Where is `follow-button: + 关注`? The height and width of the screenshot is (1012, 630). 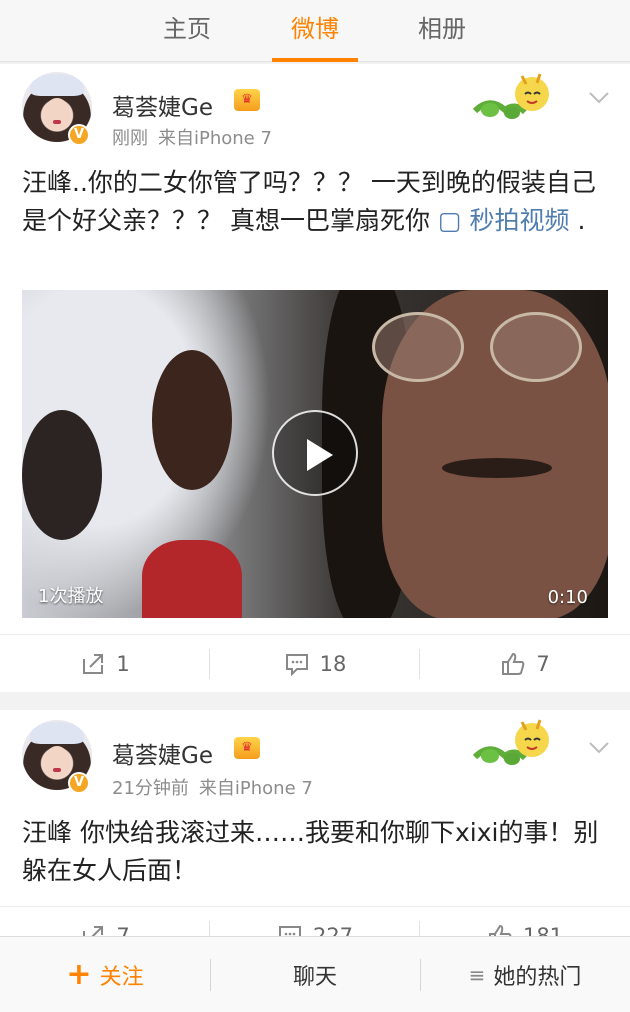
follow-button: + 关注 is located at coordinates (105, 974).